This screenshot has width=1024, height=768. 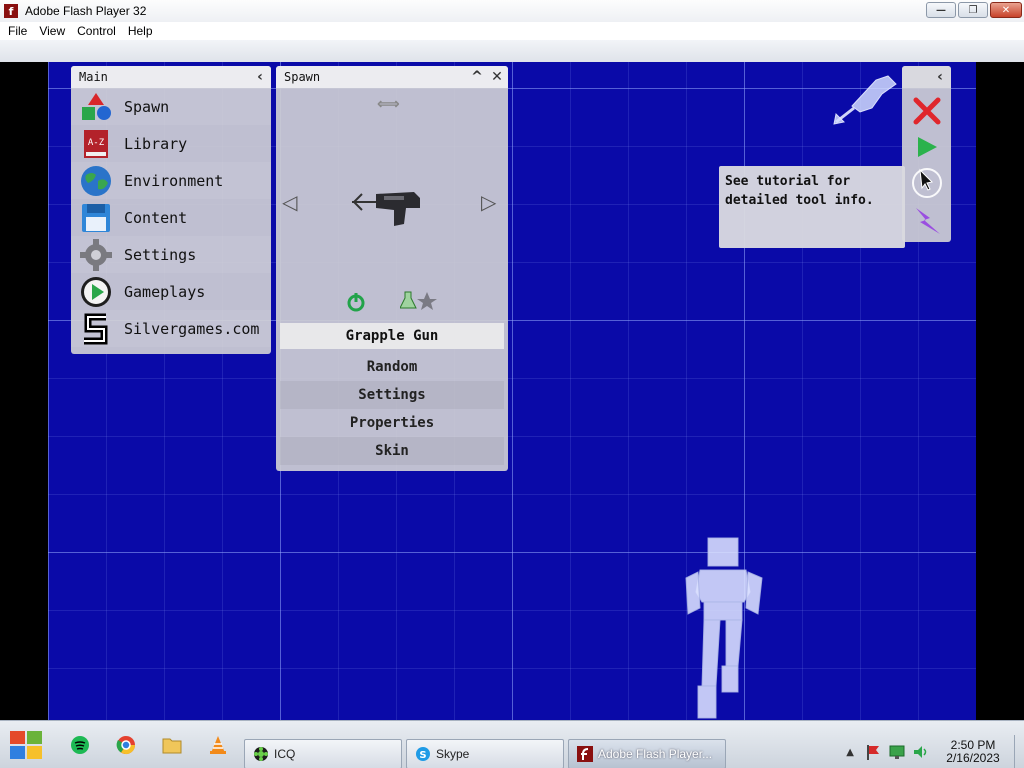 I want to click on spawn-options-list: Random Settings Properties Skin, so click(x=392, y=409).